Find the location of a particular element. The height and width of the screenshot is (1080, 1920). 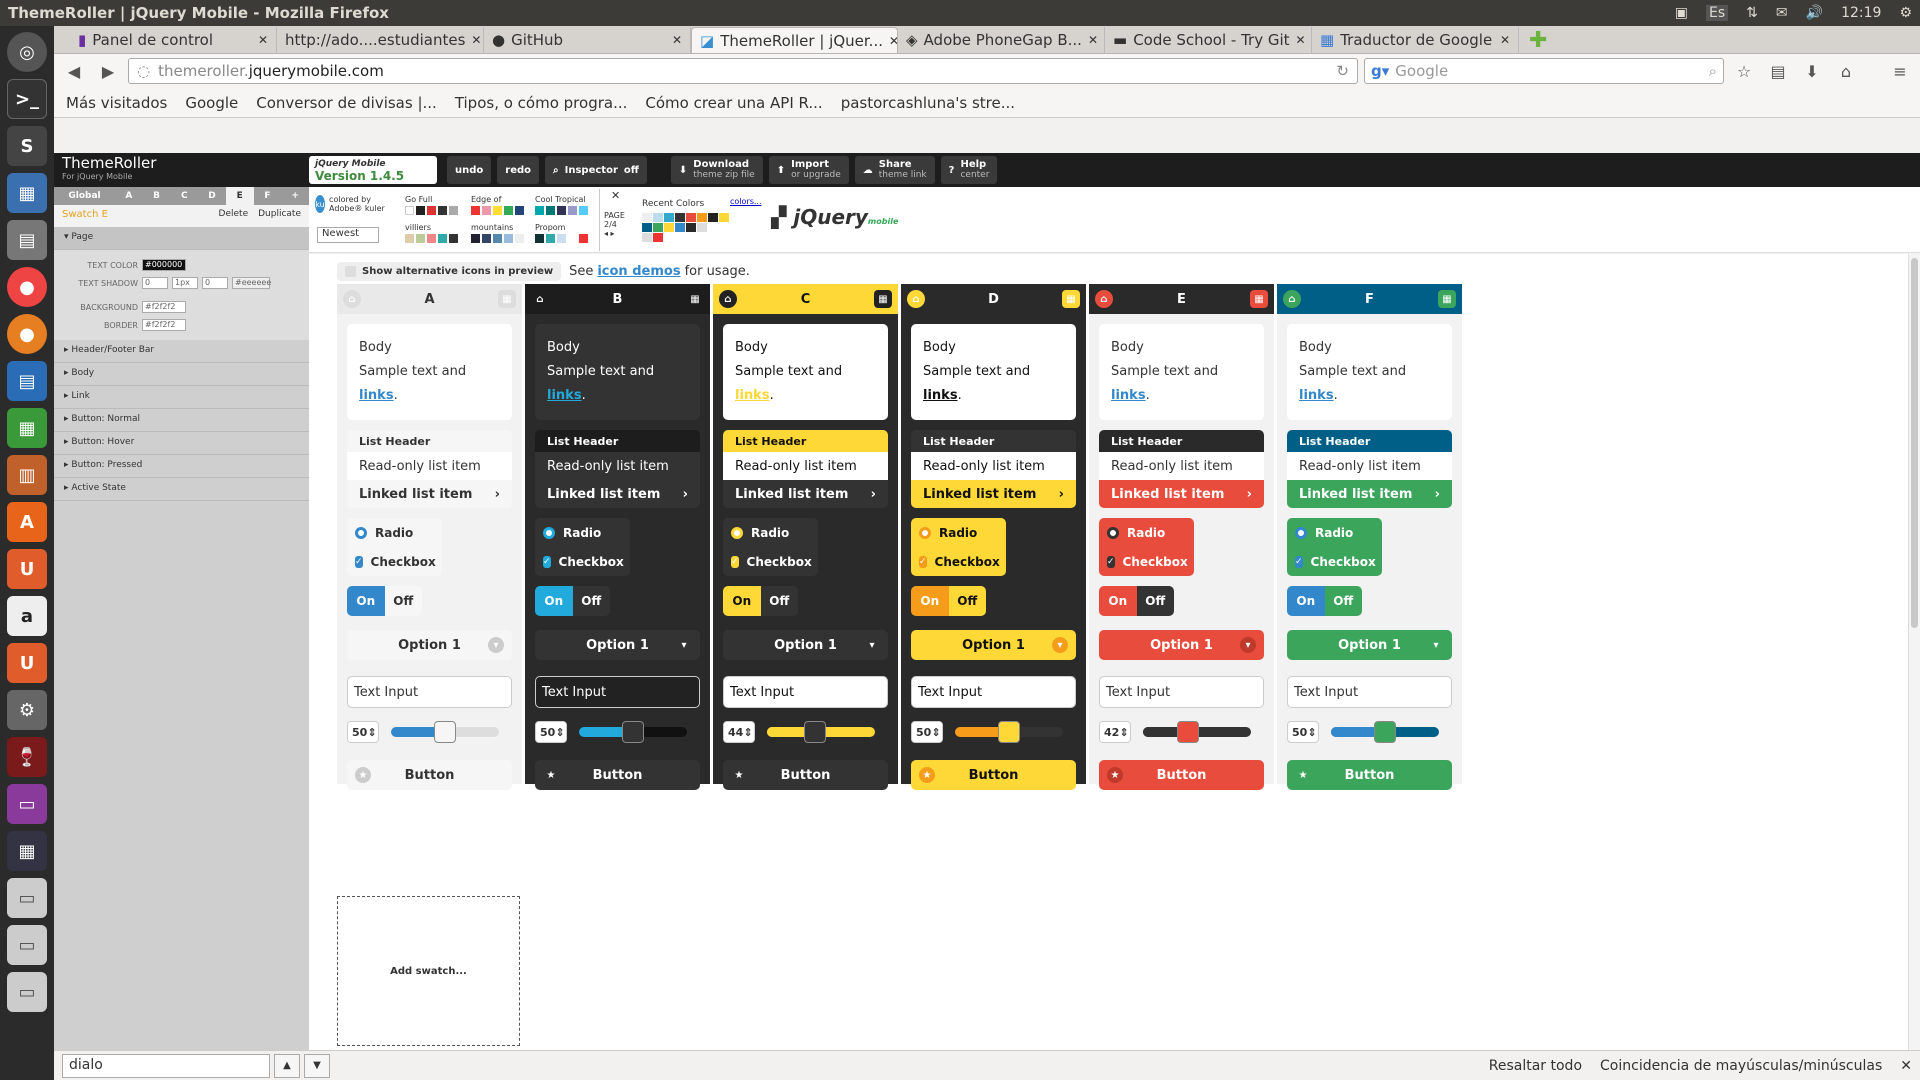

match-case-button: Coincidencia de mayúsculas/minúsculas is located at coordinates (1741, 1066).